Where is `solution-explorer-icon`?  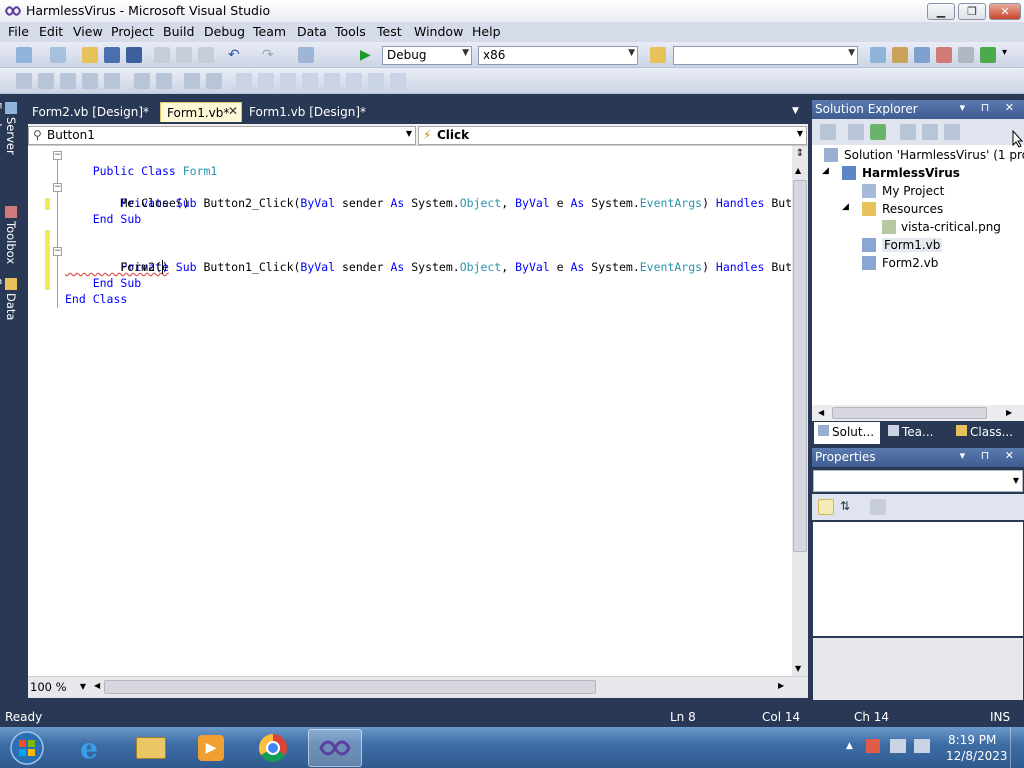
solution-explorer-icon is located at coordinates (878, 55).